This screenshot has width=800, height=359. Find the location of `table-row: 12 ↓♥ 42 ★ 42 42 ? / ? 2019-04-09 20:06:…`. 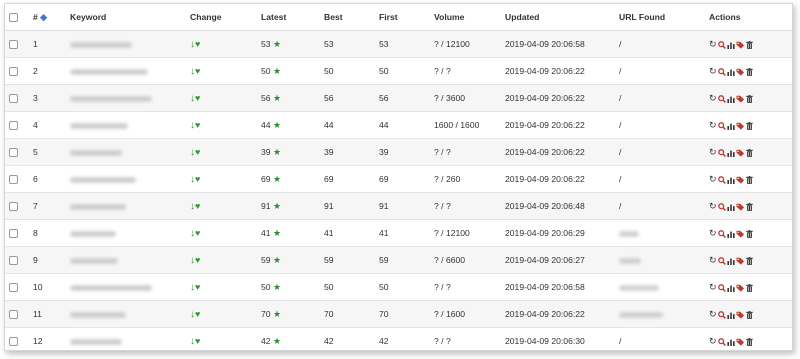

table-row: 12 ↓♥ 42 ★ 42 42 ? / ? 2019-04-09 20:06:… is located at coordinates (398, 338).